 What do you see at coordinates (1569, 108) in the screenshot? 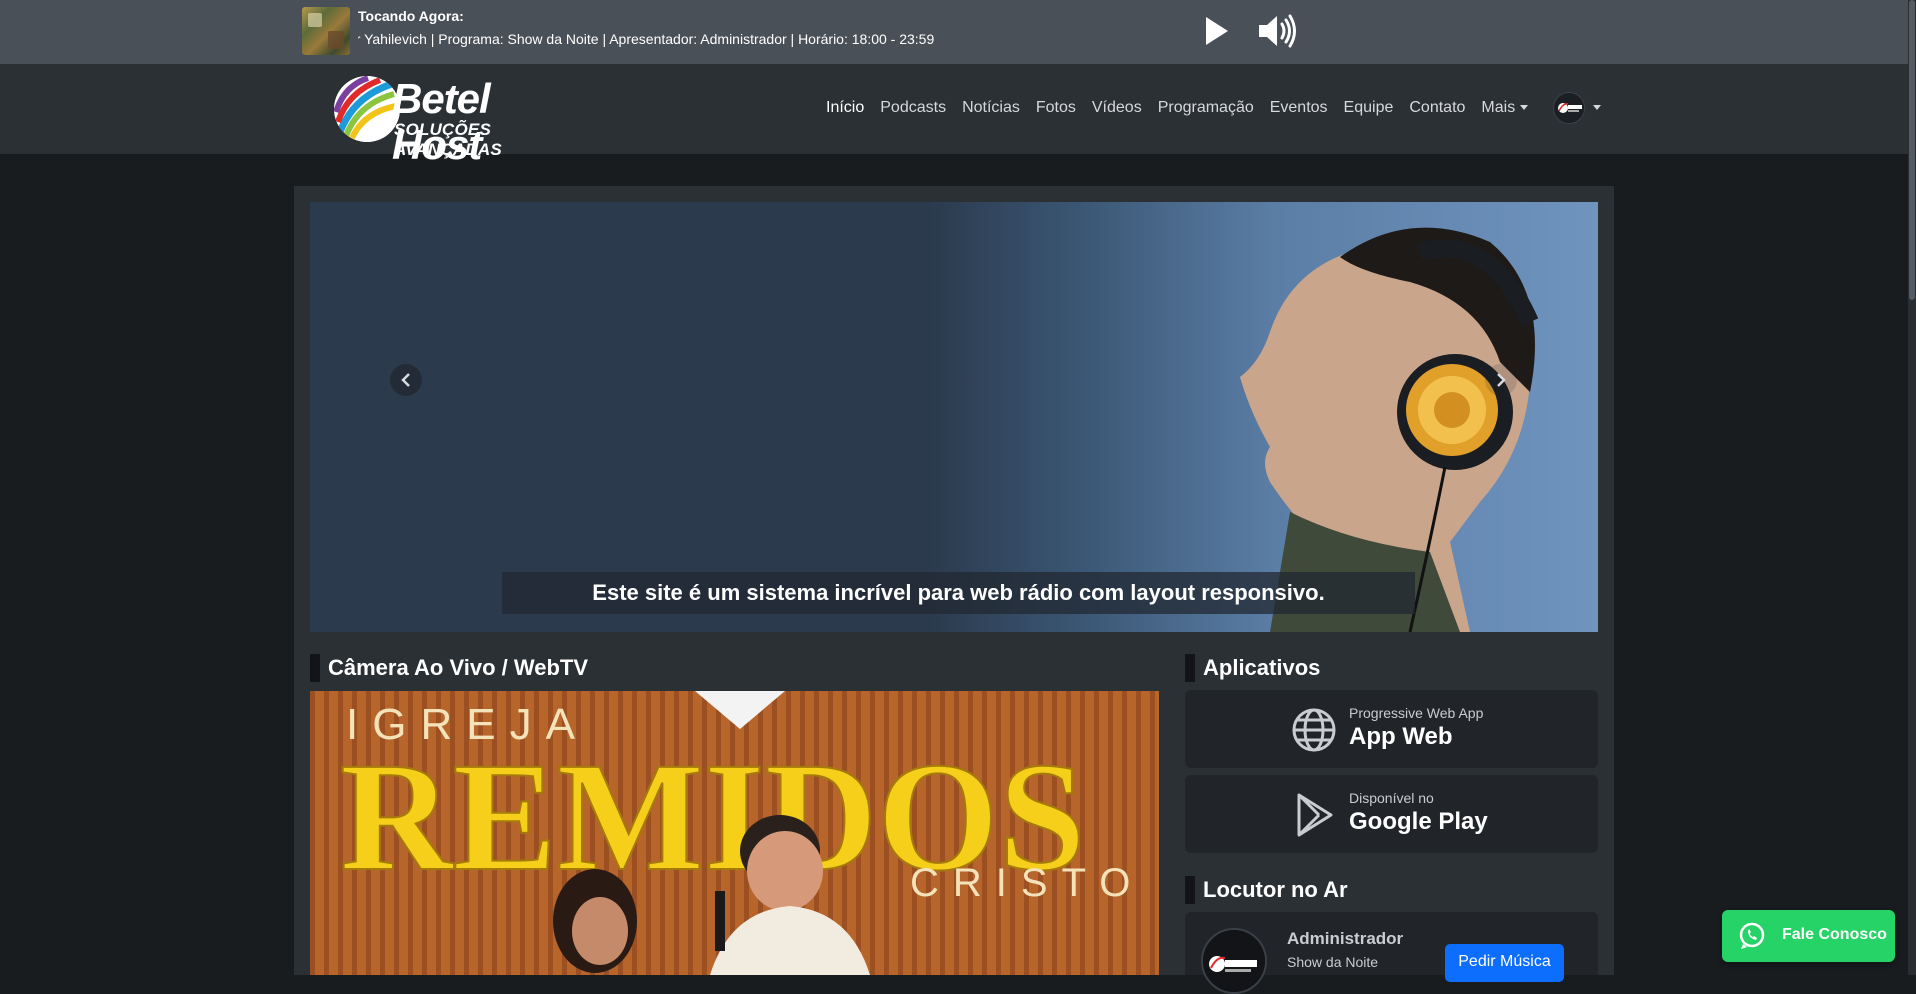
I see `user-menu-avatar` at bounding box center [1569, 108].